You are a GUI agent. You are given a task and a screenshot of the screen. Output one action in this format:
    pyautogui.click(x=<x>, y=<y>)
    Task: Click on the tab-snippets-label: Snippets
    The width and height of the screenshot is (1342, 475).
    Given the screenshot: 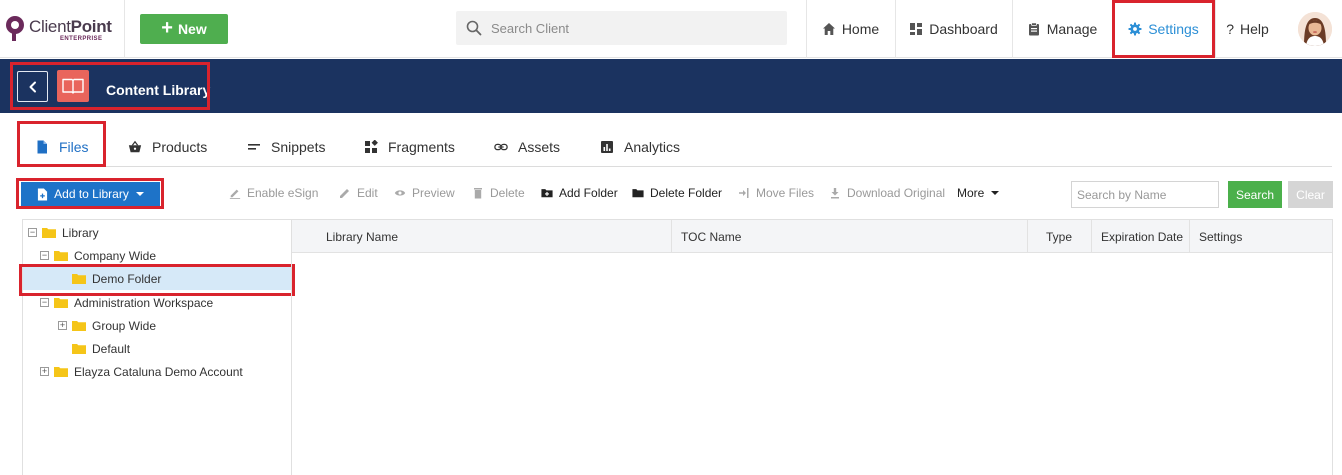 What is the action you would take?
    pyautogui.click(x=298, y=147)
    